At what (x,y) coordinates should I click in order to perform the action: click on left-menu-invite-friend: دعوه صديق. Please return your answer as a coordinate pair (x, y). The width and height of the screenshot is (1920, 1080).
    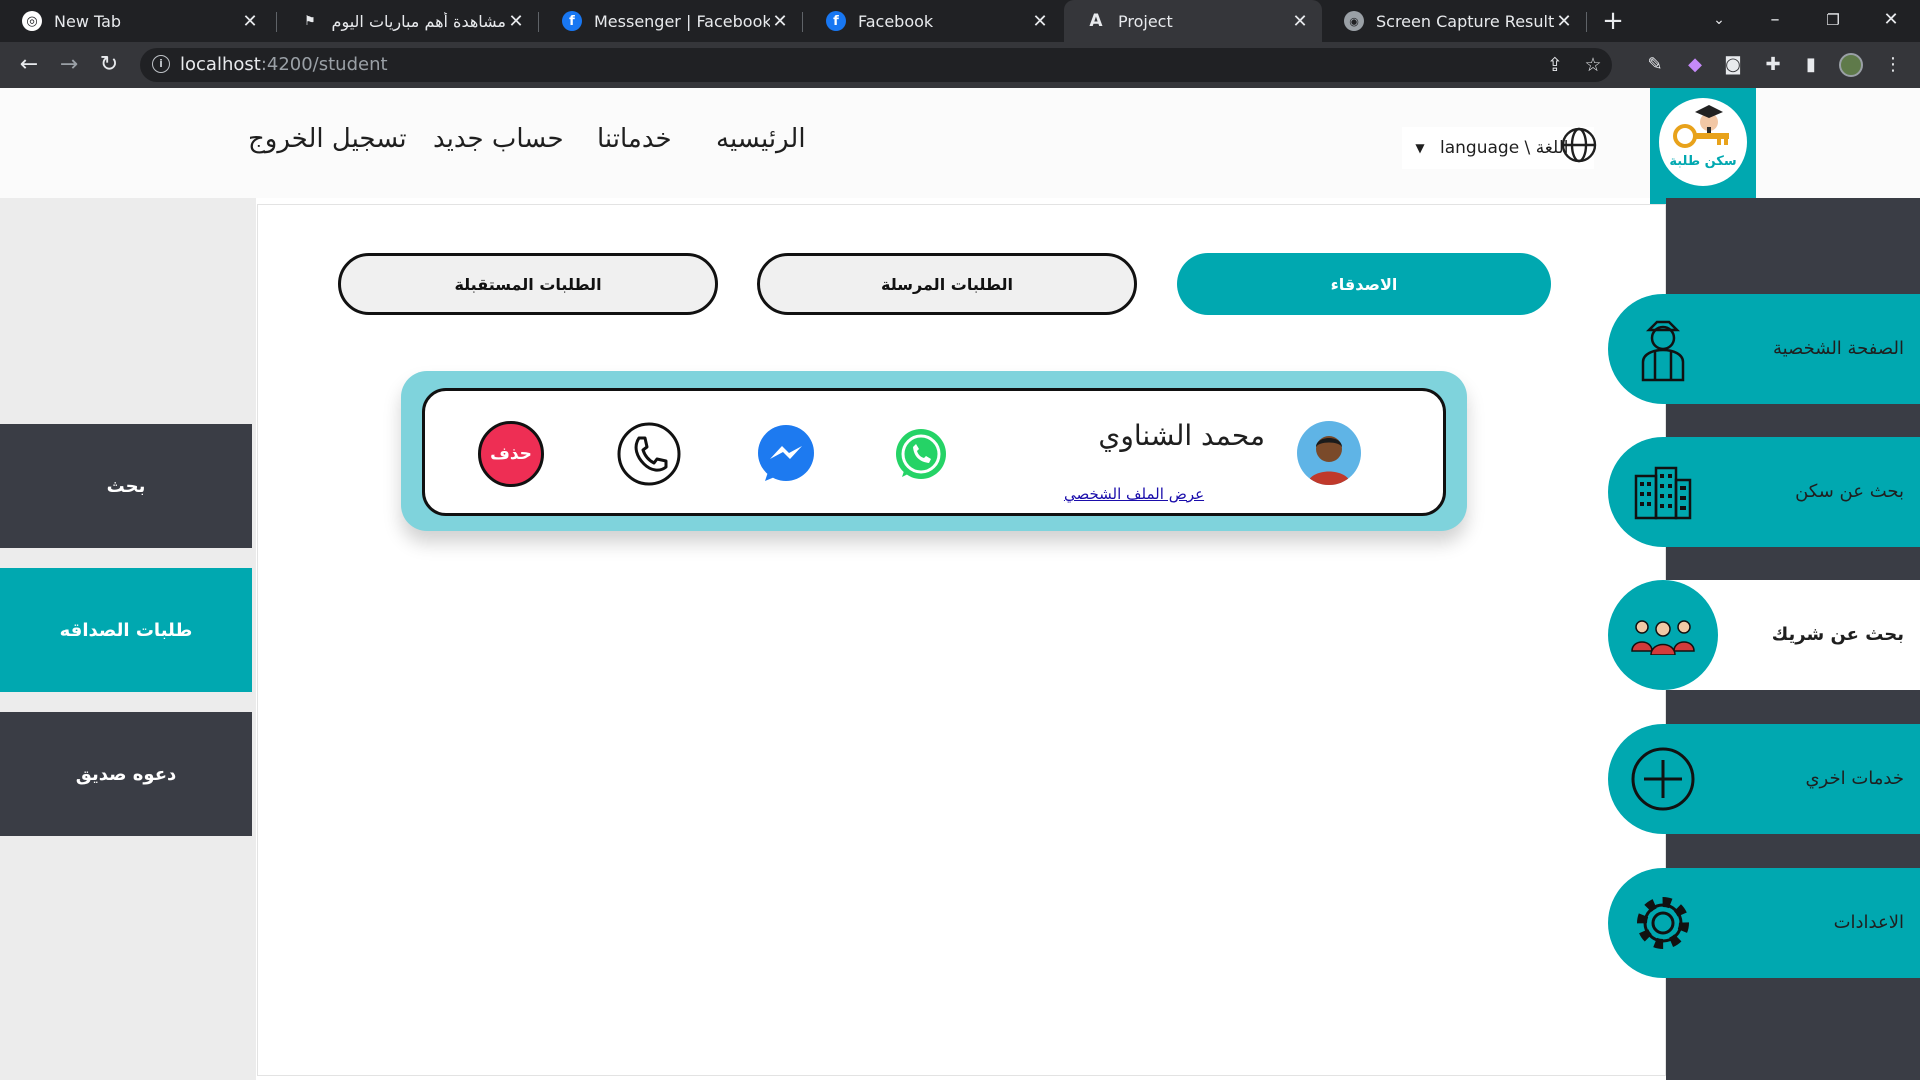
    Looking at the image, I should click on (126, 774).